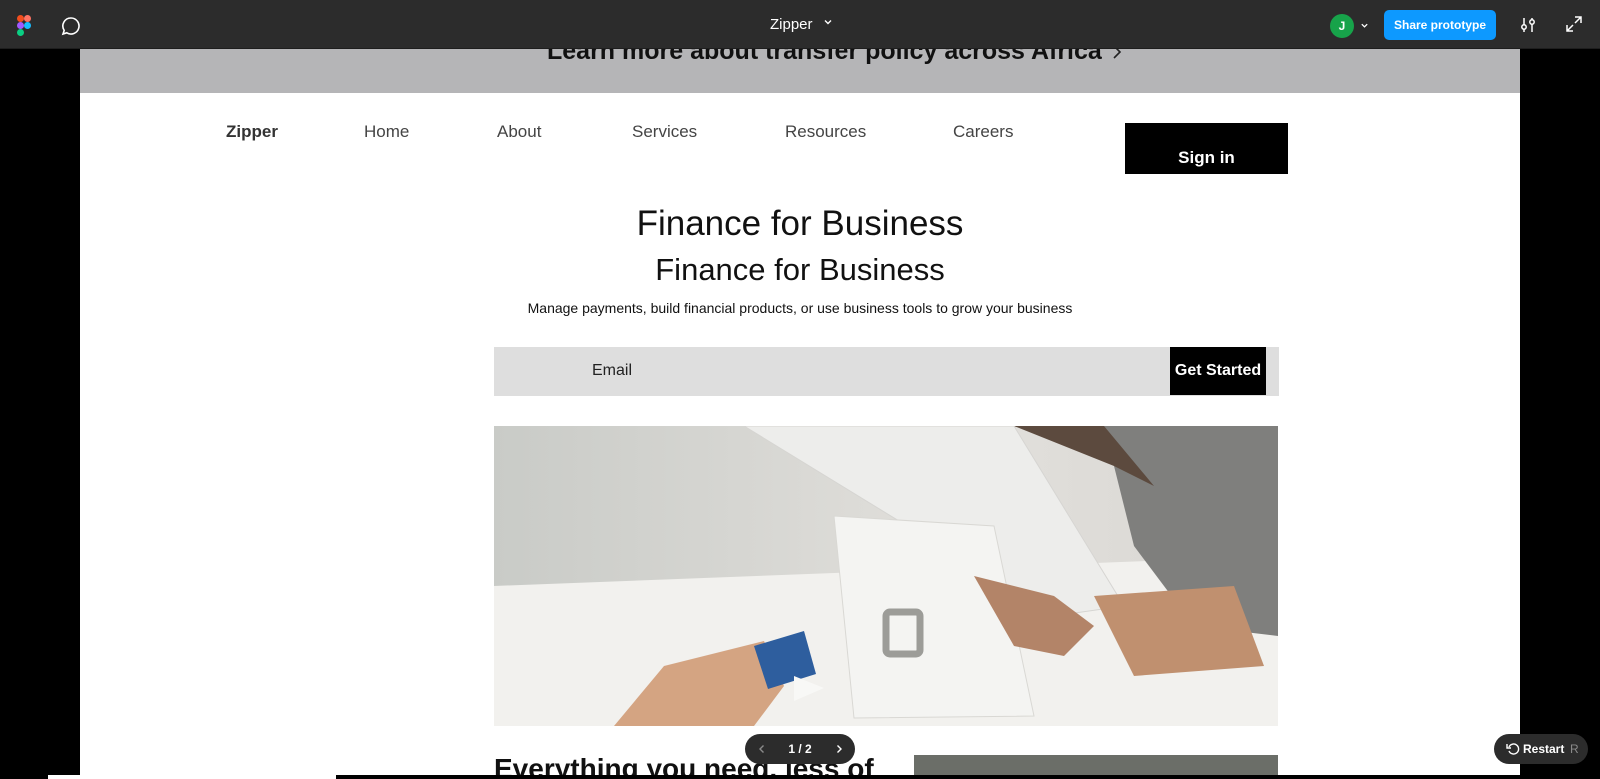  What do you see at coordinates (800, 223) in the screenshot?
I see `hero-title: Finance for Business` at bounding box center [800, 223].